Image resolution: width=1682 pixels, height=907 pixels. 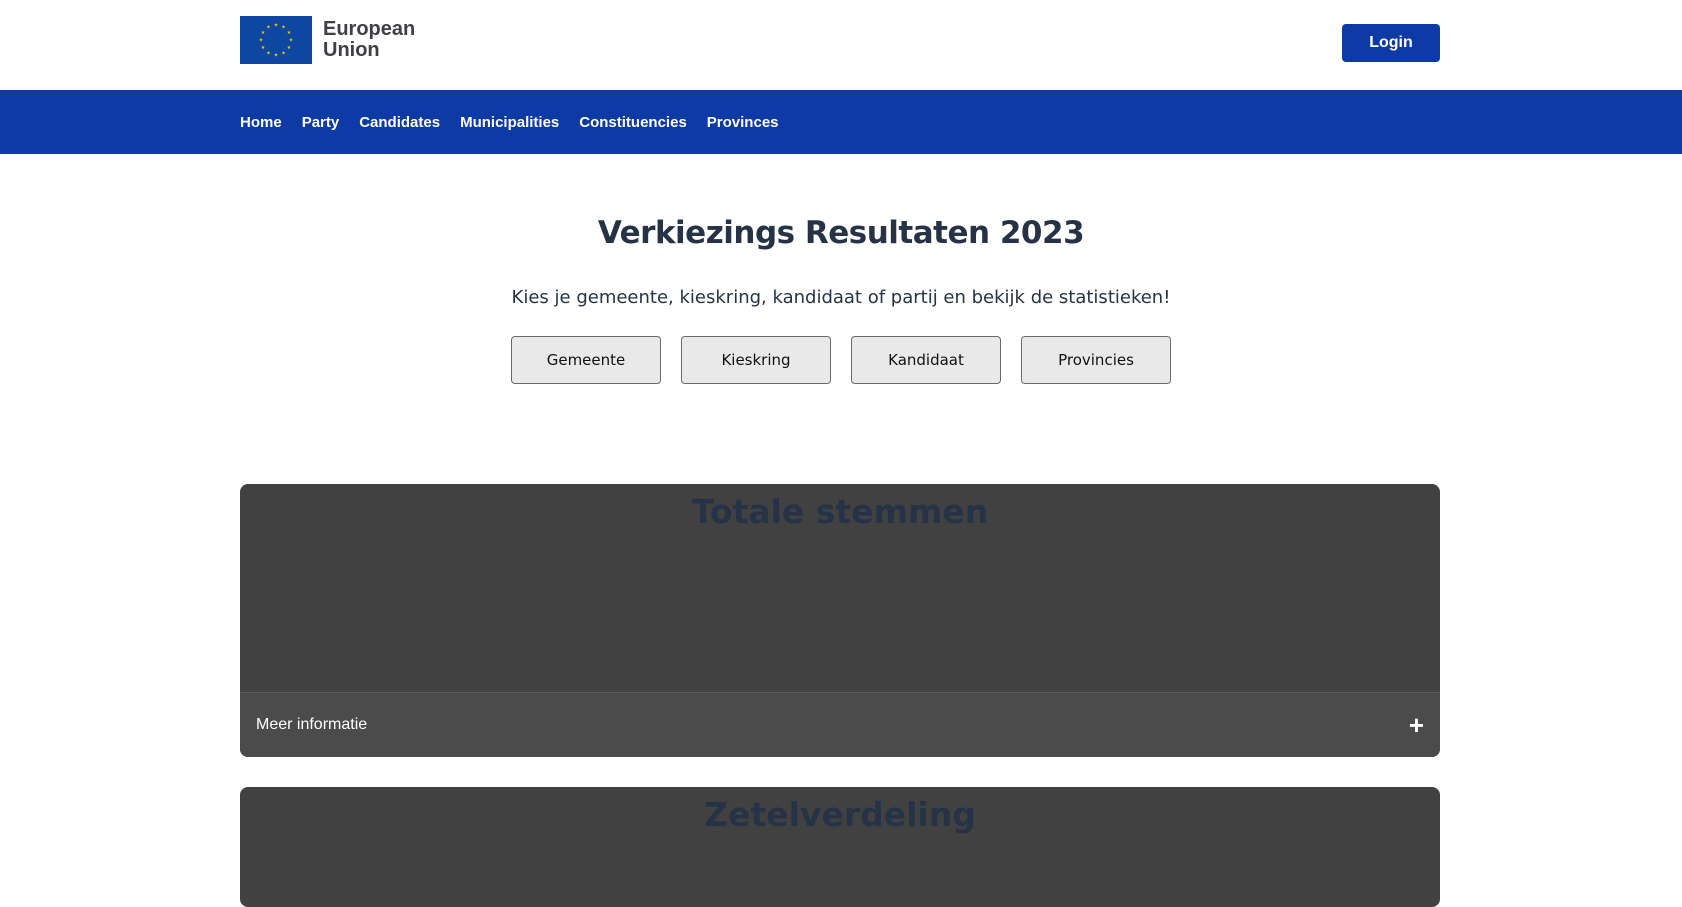 What do you see at coordinates (926, 360) in the screenshot?
I see `candidate-button: Kandidaat` at bounding box center [926, 360].